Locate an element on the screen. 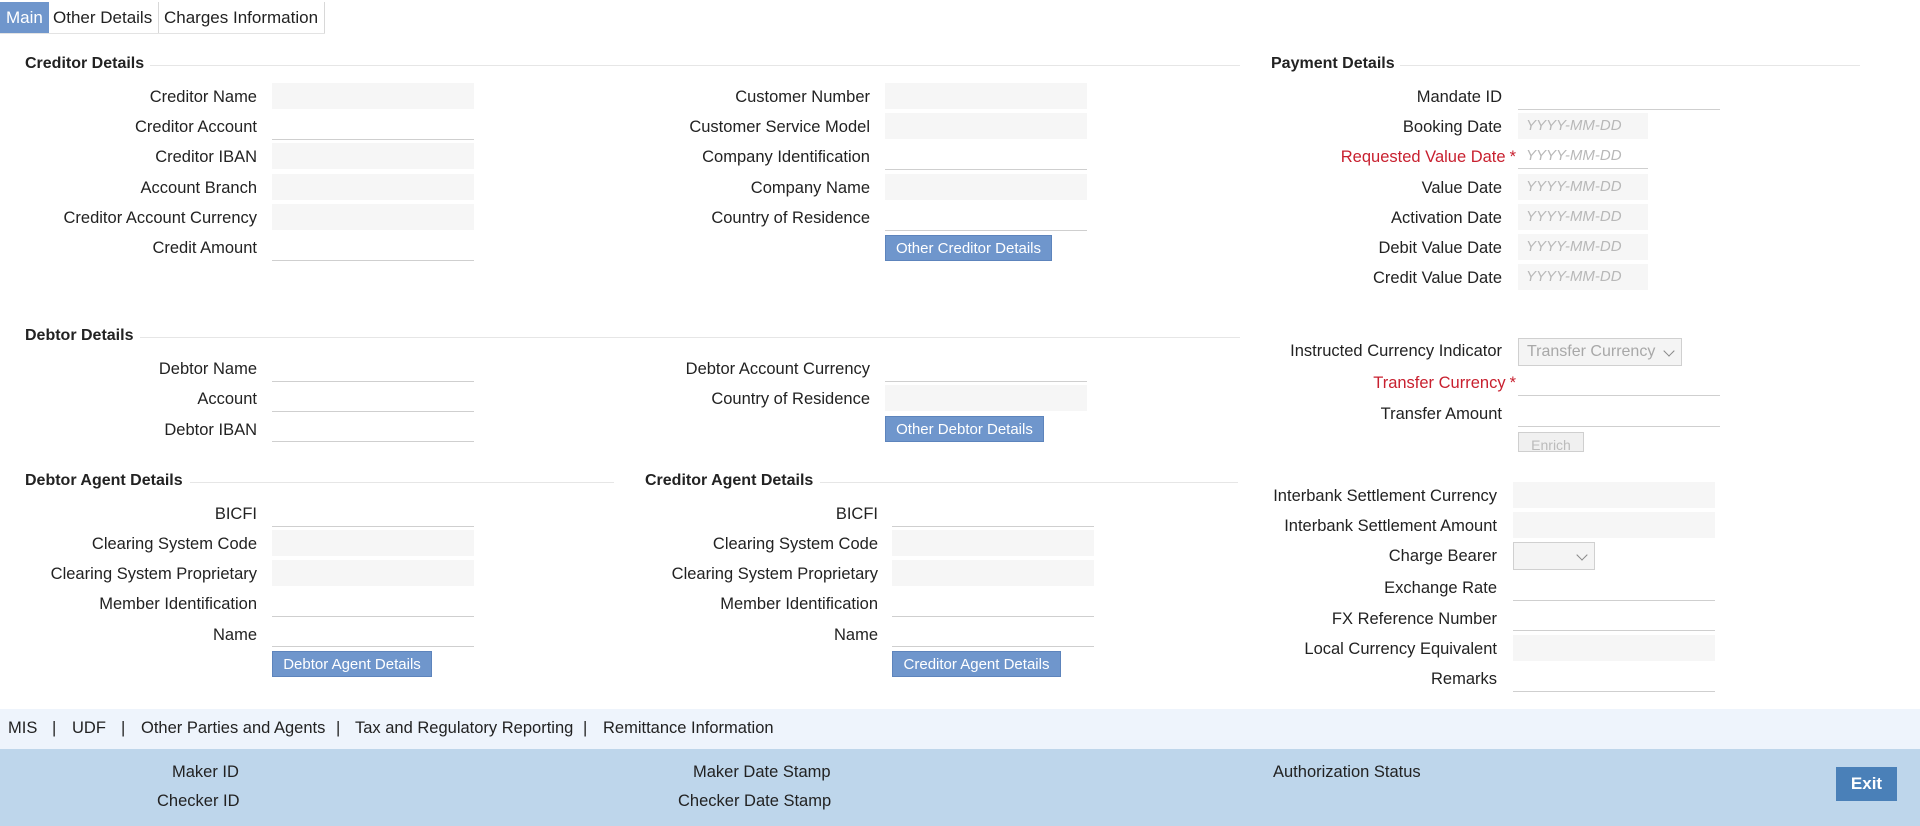  creditor-agent-clearing-prop-field is located at coordinates (993, 573).